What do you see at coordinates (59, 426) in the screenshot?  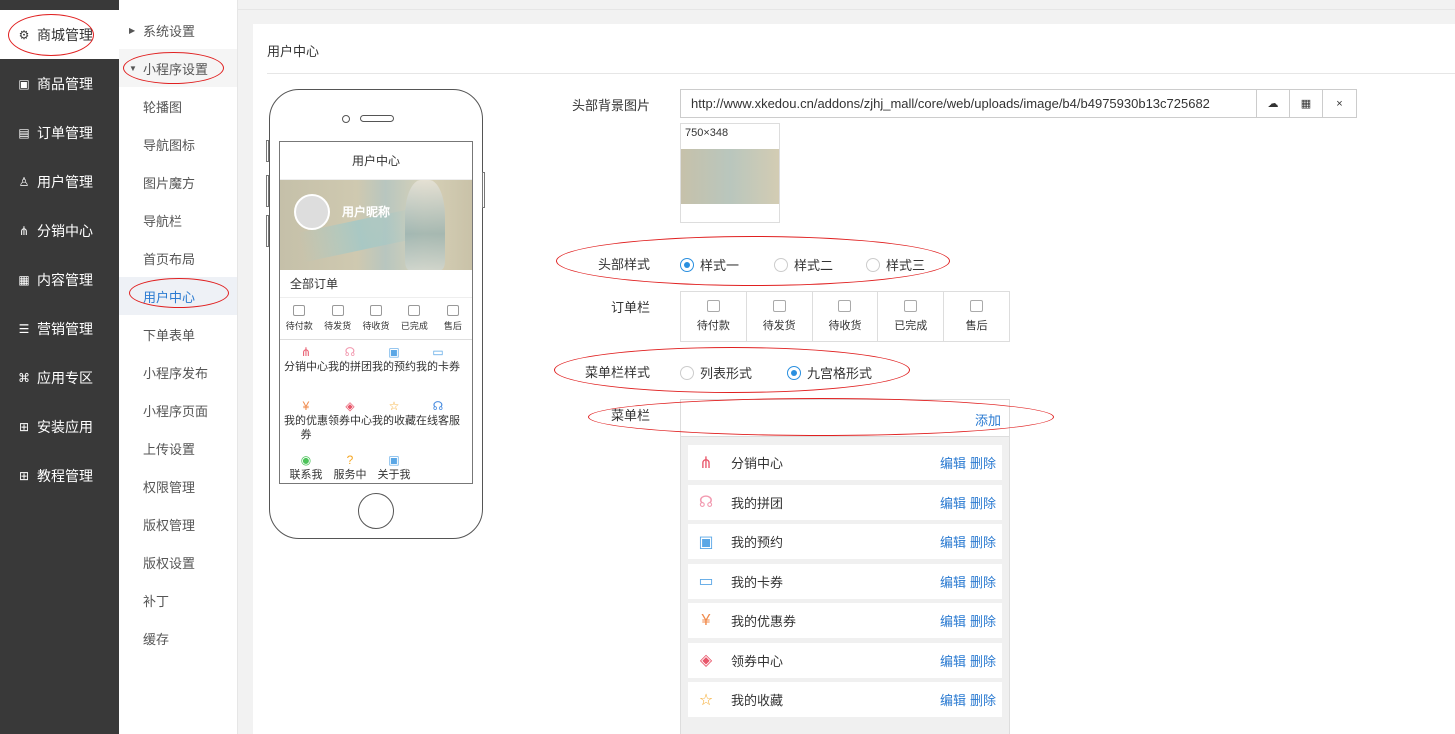 I see `sidebar-item-install: ⊞ 安装应用` at bounding box center [59, 426].